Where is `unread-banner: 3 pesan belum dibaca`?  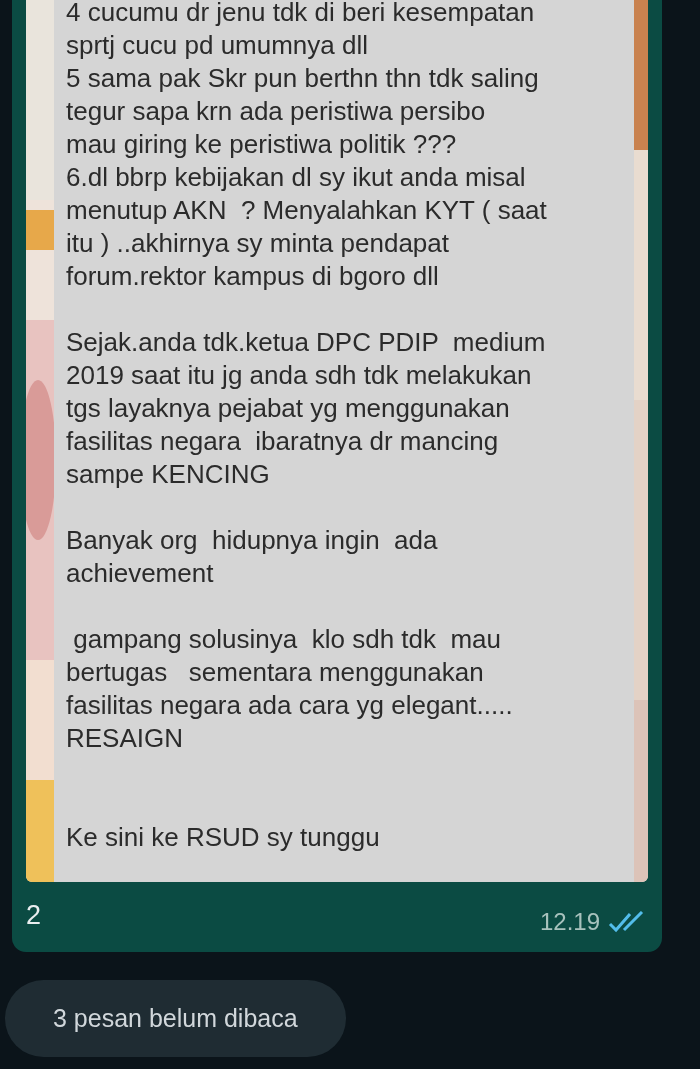
unread-banner: 3 pesan belum dibaca is located at coordinates (175, 1018).